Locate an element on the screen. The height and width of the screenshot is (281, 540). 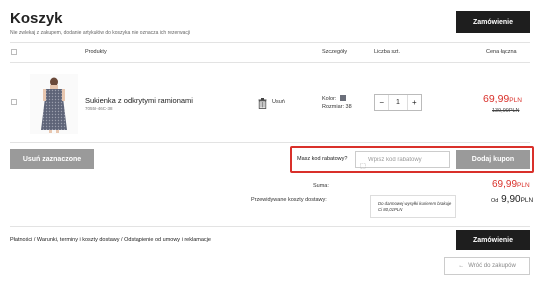
column-header-total: Cena łączna is located at coordinates (501, 52).